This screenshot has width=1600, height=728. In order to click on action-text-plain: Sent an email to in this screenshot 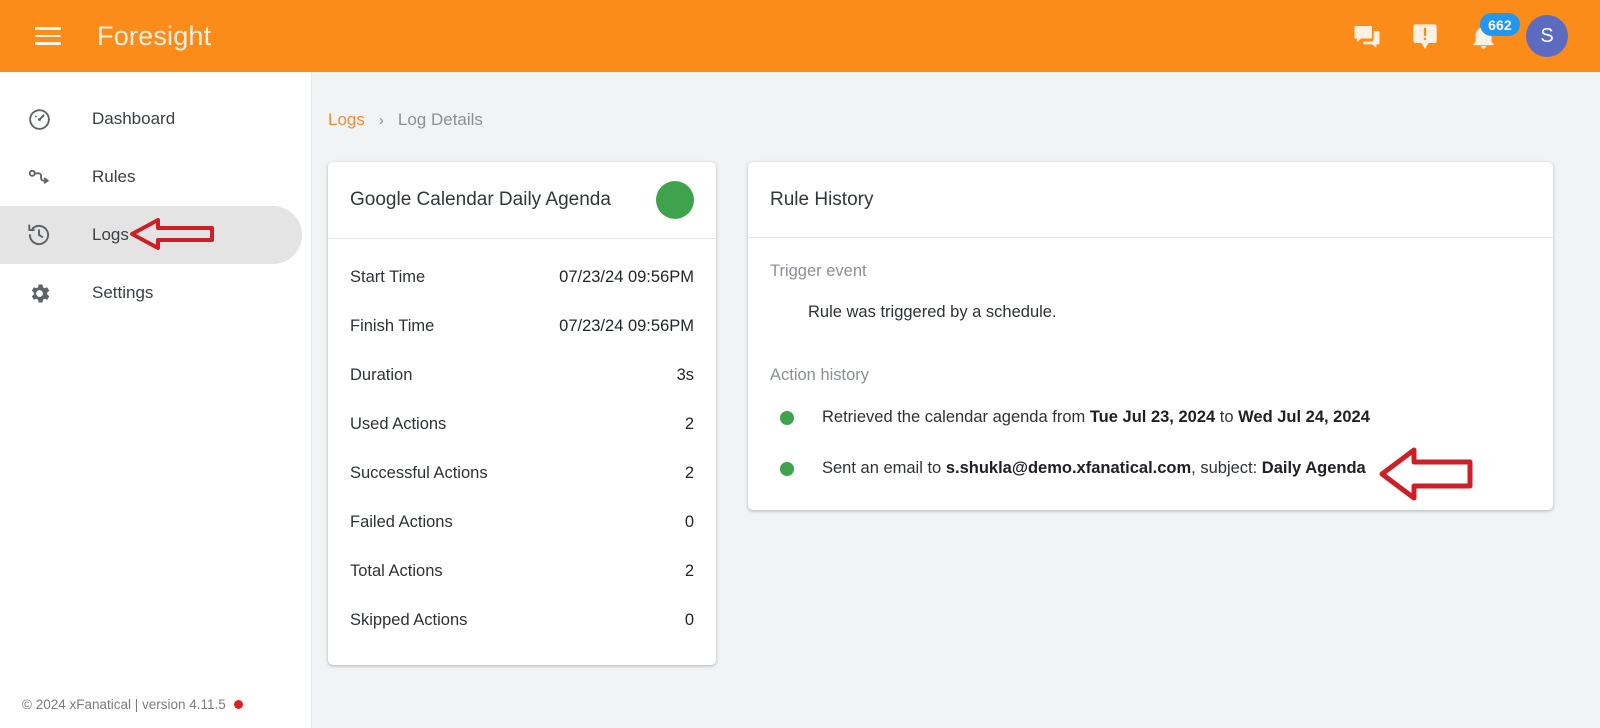, I will do `click(884, 468)`.